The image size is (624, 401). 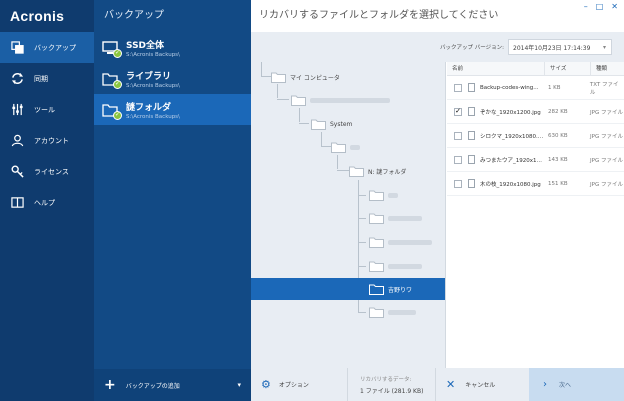 I want to click on computer-backup-icon: ✓, so click(x=112, y=49).